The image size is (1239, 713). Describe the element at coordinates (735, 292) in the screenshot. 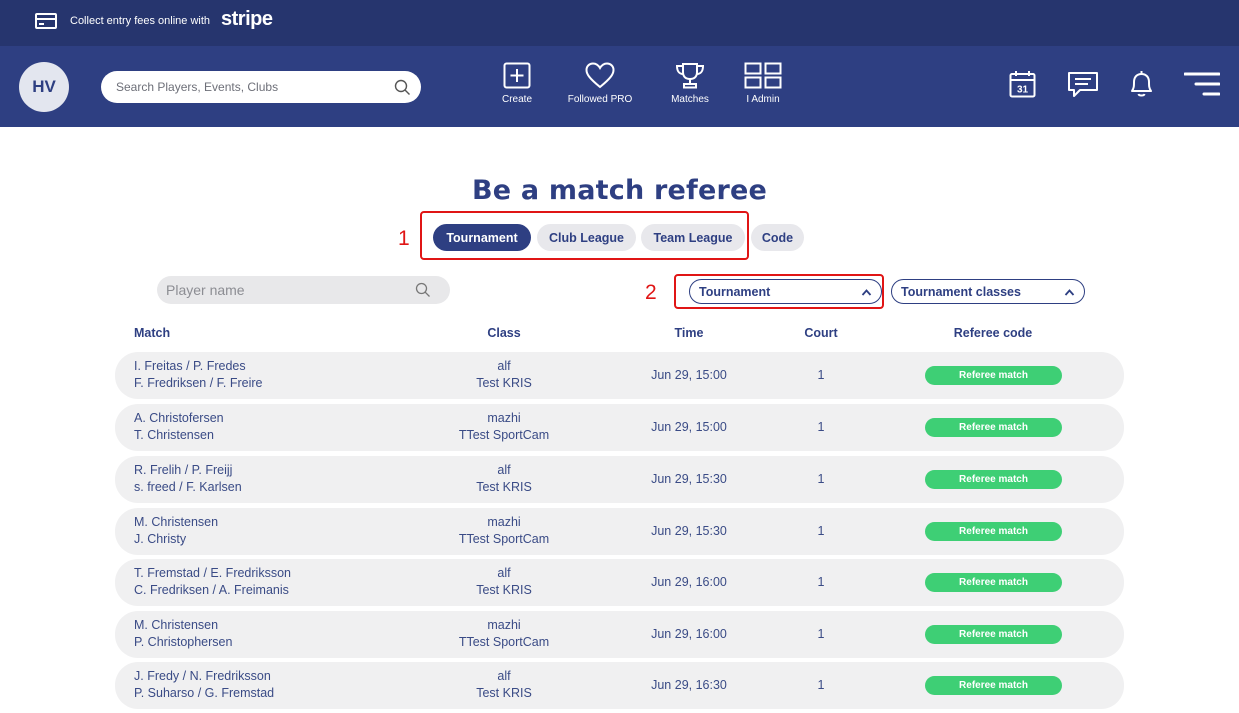

I see `tournament-select-value: Tournament` at that location.